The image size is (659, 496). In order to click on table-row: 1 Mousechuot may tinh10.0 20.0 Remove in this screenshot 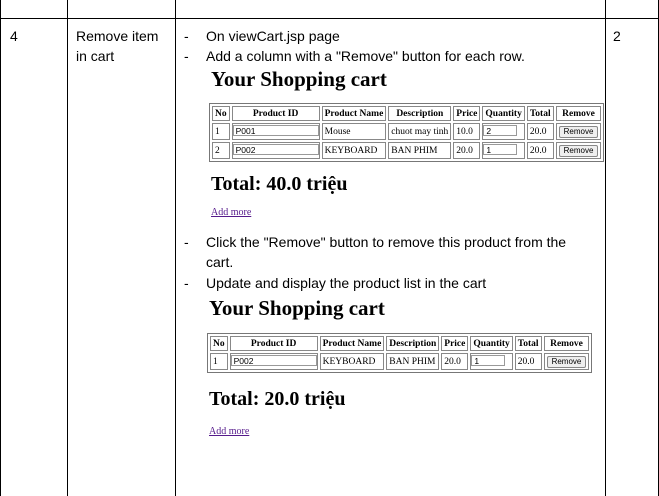, I will do `click(407, 131)`.